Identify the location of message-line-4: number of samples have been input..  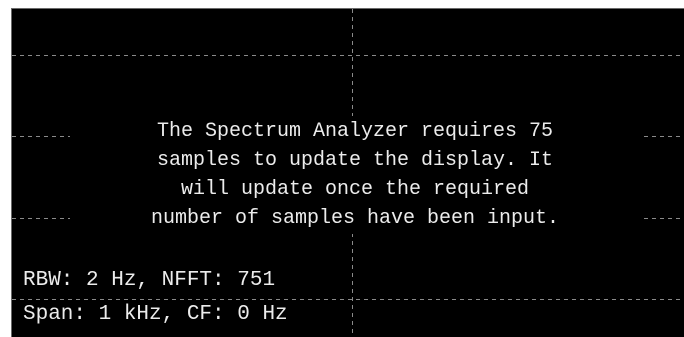
(355, 218).